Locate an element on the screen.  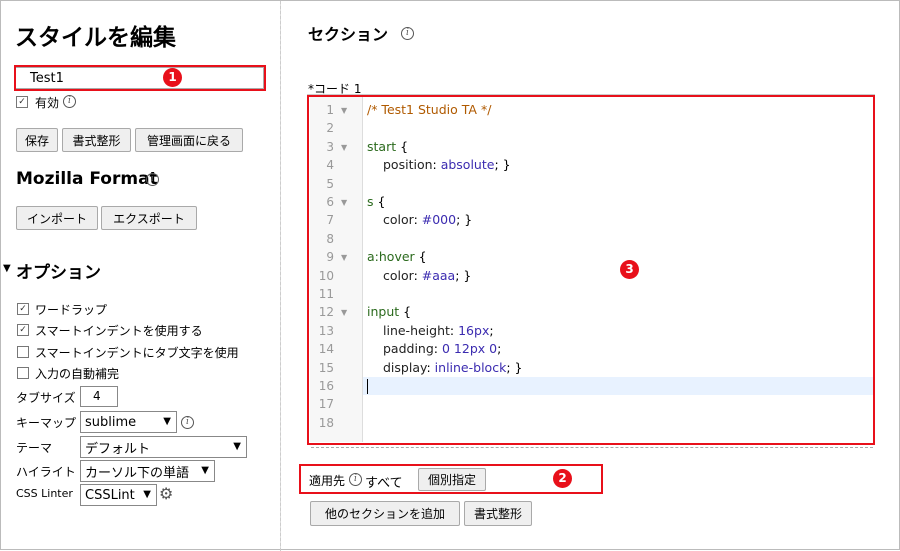
section-title: セクション is located at coordinates (348, 34).